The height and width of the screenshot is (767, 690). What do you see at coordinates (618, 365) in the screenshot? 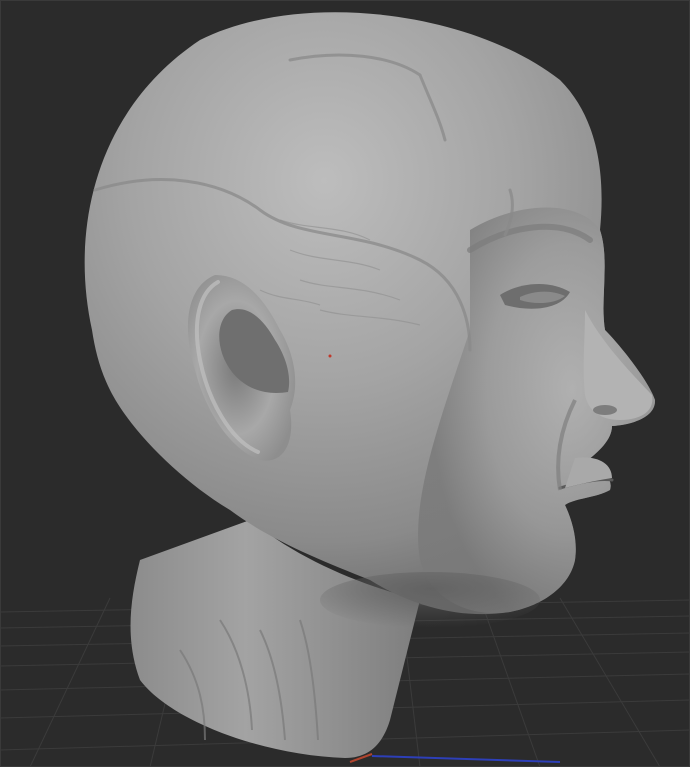
I see `head-nose` at bounding box center [618, 365].